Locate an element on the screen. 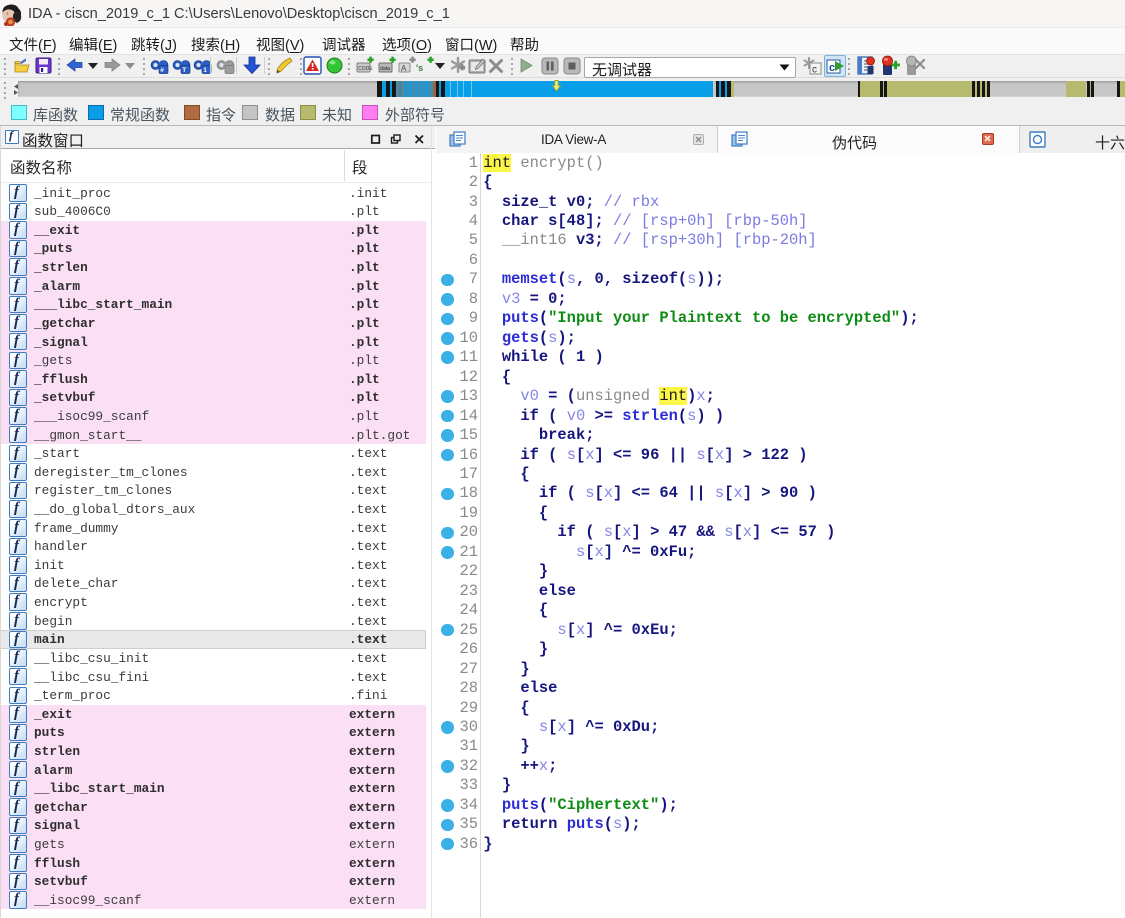  svg-text: A is located at coordinates (404, 68).